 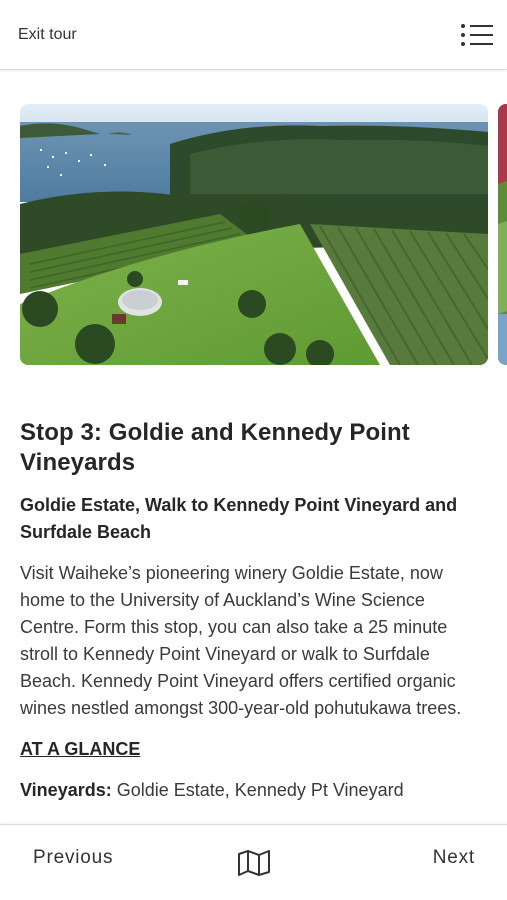 What do you see at coordinates (66, 790) in the screenshot?
I see `vineyards-label: Vineyards:` at bounding box center [66, 790].